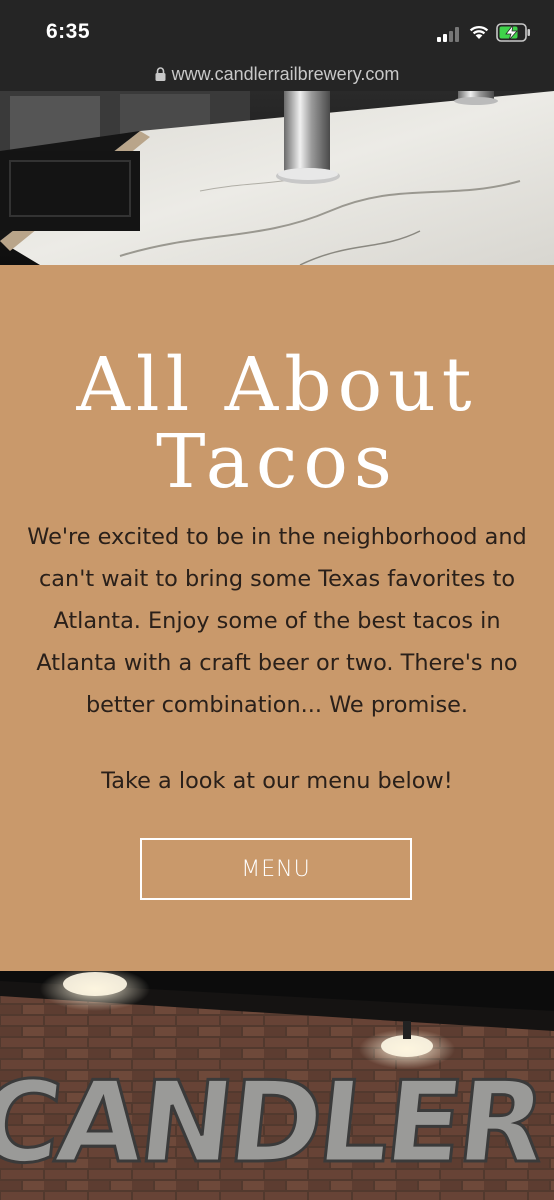 Image resolution: width=554 pixels, height=1200 pixels. Describe the element at coordinates (277, 1123) in the screenshot. I see `sign-text: CANDLER RAIL` at that location.